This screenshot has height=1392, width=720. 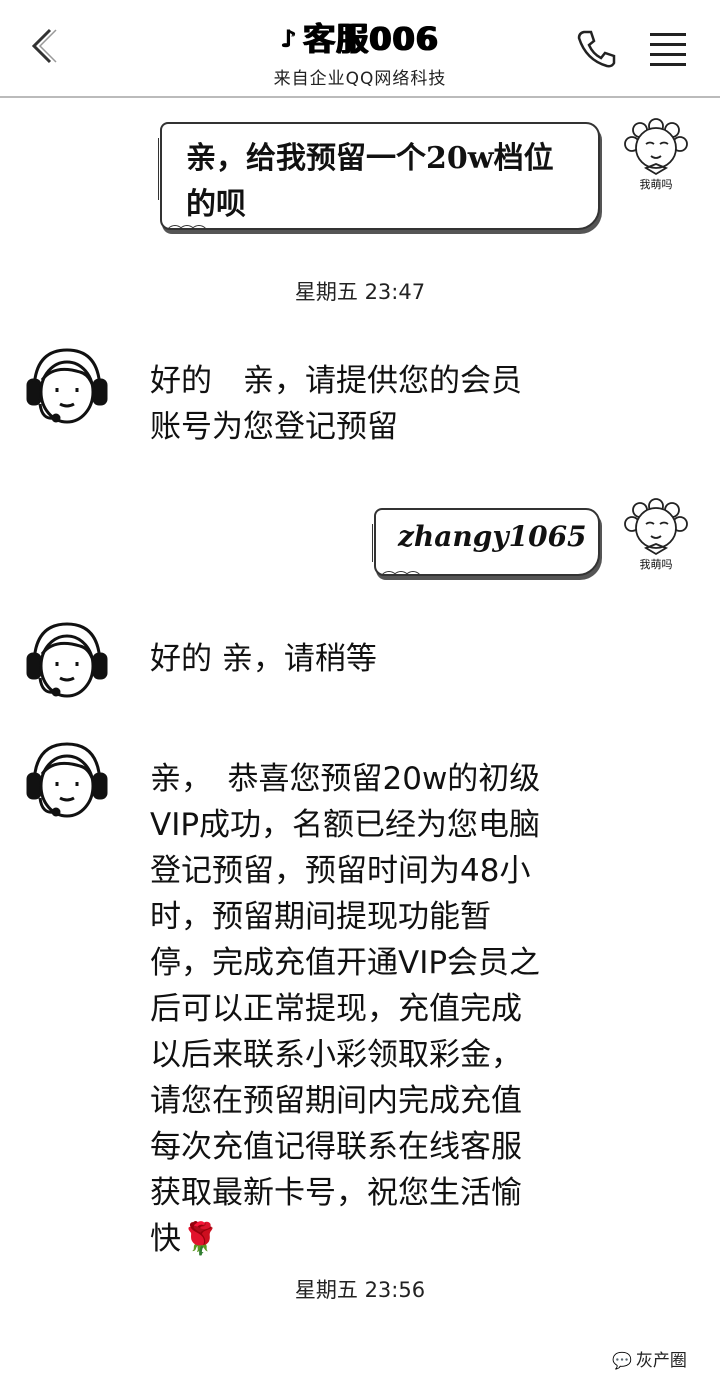 What do you see at coordinates (370, 181) in the screenshot?
I see `message-text: 亲，给我预留一个20w档位 的呗` at bounding box center [370, 181].